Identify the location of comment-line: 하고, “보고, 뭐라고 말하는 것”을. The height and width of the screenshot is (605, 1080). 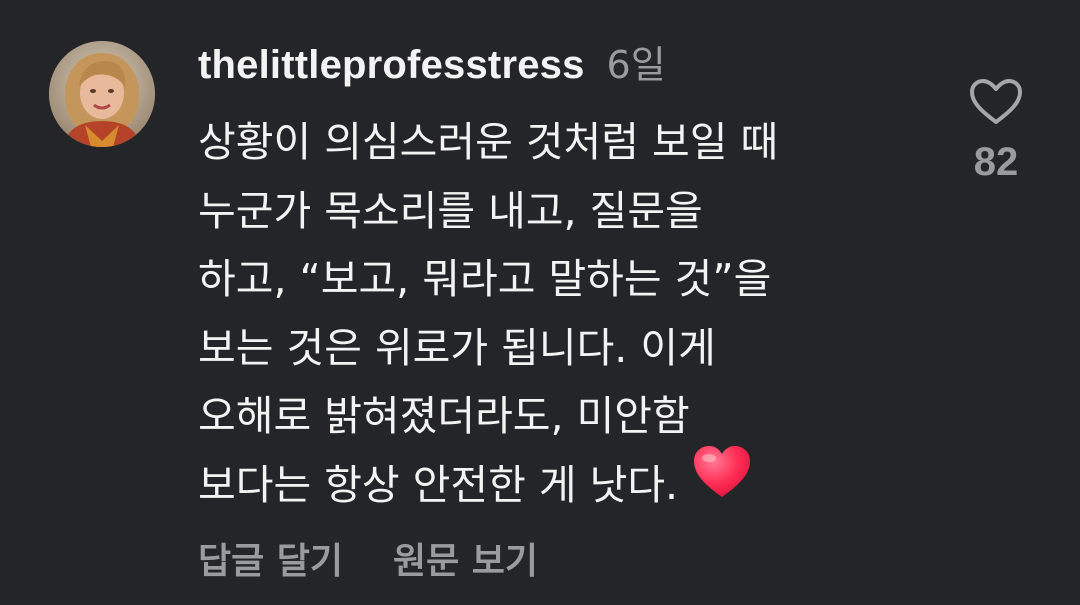
(485, 279).